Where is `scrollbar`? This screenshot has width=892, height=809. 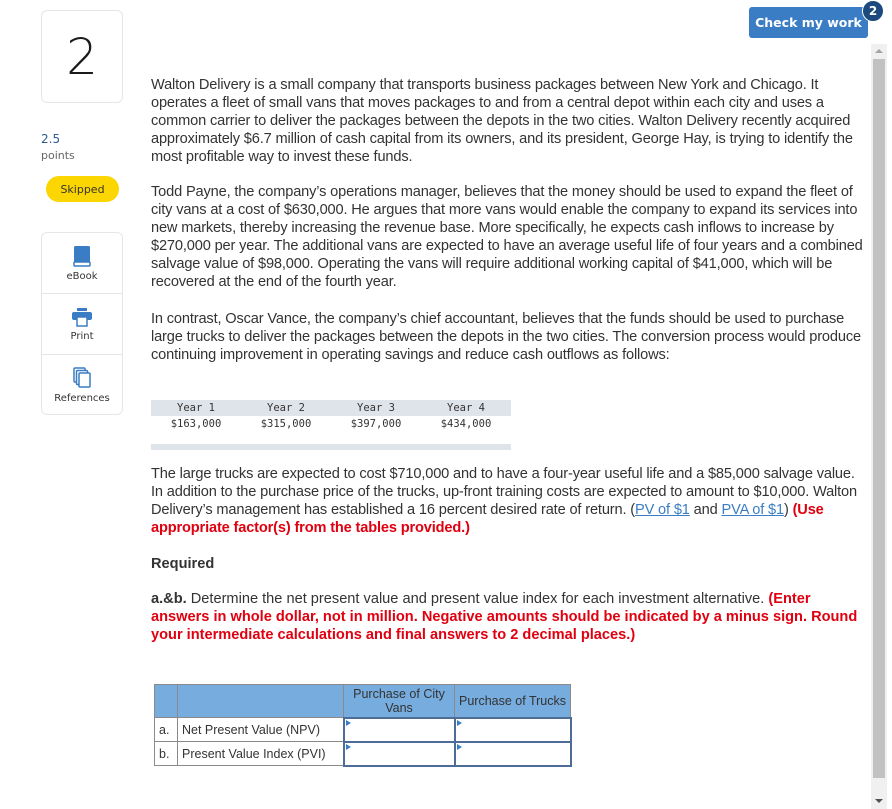 scrollbar is located at coordinates (879, 426).